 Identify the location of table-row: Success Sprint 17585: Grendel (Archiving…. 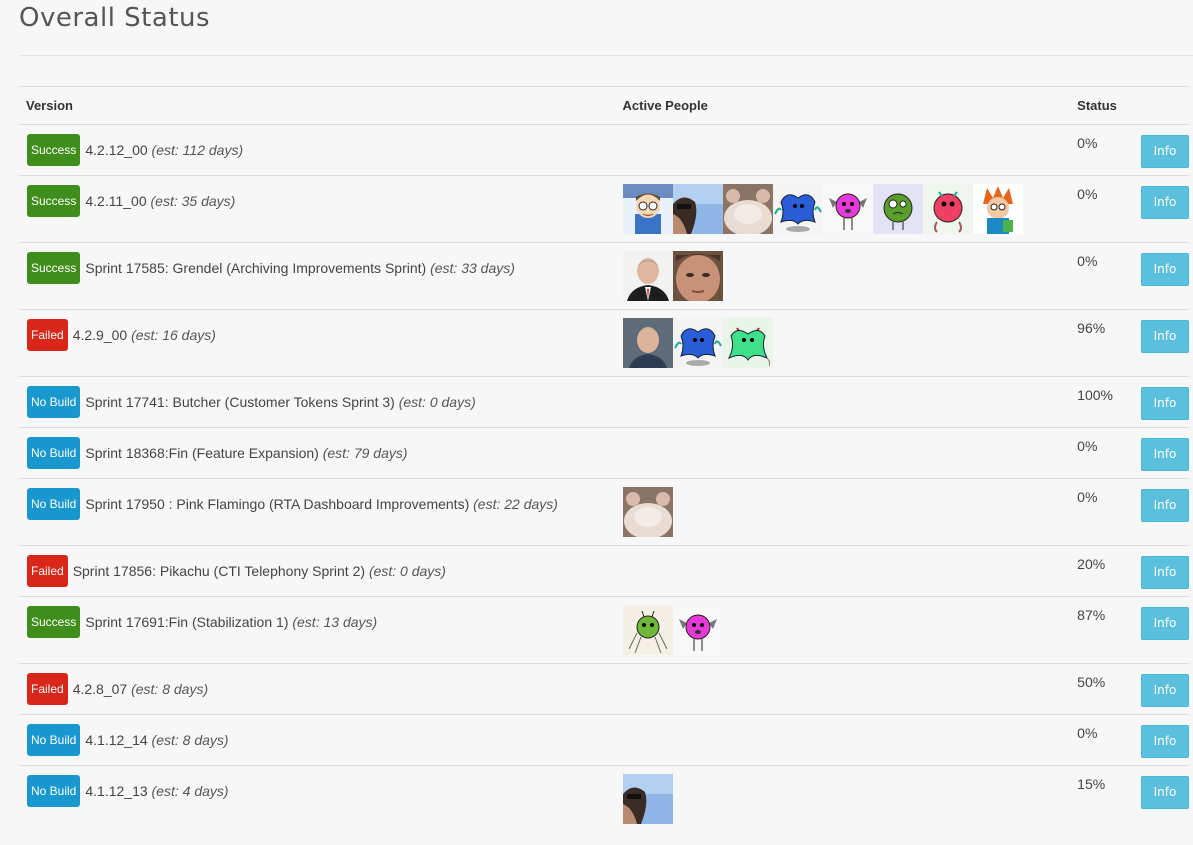
(604, 276).